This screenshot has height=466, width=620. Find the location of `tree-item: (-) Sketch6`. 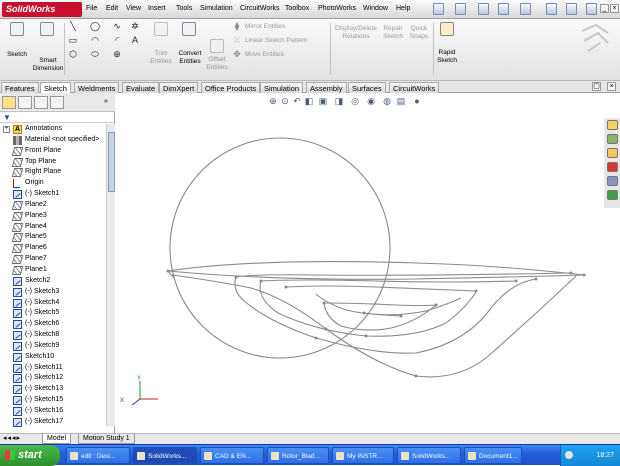

tree-item: (-) Sketch6 is located at coordinates (53, 324).